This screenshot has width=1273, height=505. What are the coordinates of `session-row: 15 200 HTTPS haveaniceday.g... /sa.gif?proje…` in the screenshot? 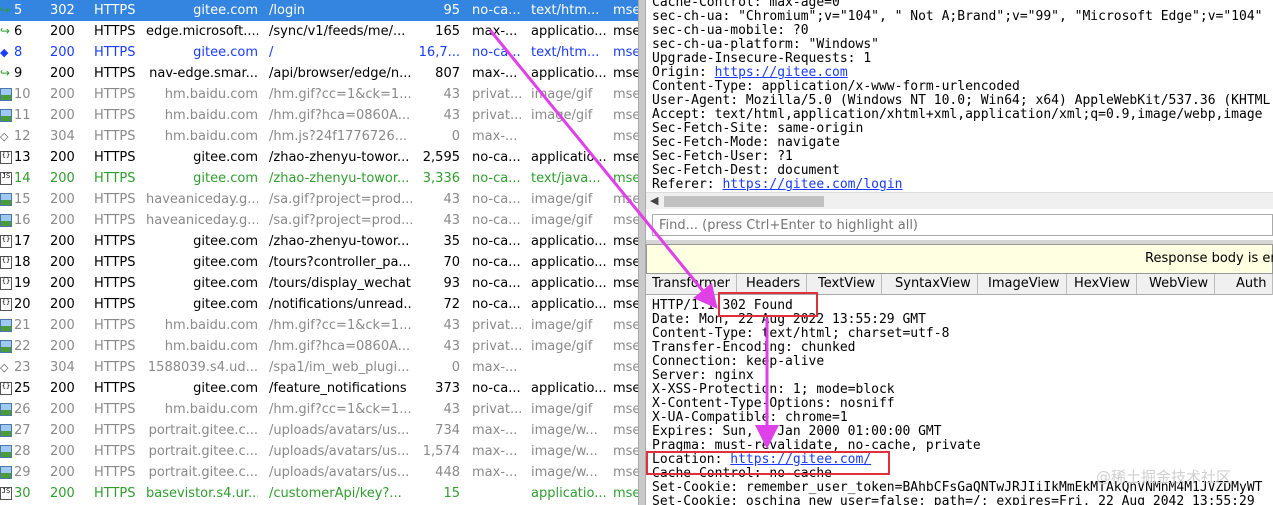 It's located at (319, 199).